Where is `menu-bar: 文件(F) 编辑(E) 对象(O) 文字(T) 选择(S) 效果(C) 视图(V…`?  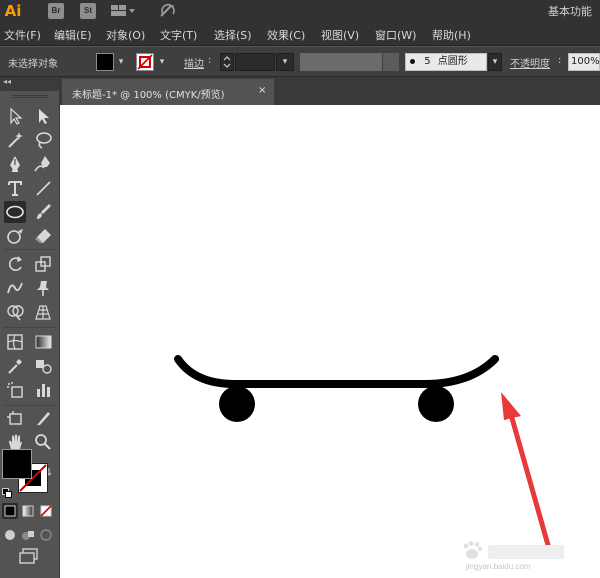 menu-bar: 文件(F) 编辑(E) 对象(O) 文字(T) 选择(S) 效果(C) 视图(V… is located at coordinates (300, 34).